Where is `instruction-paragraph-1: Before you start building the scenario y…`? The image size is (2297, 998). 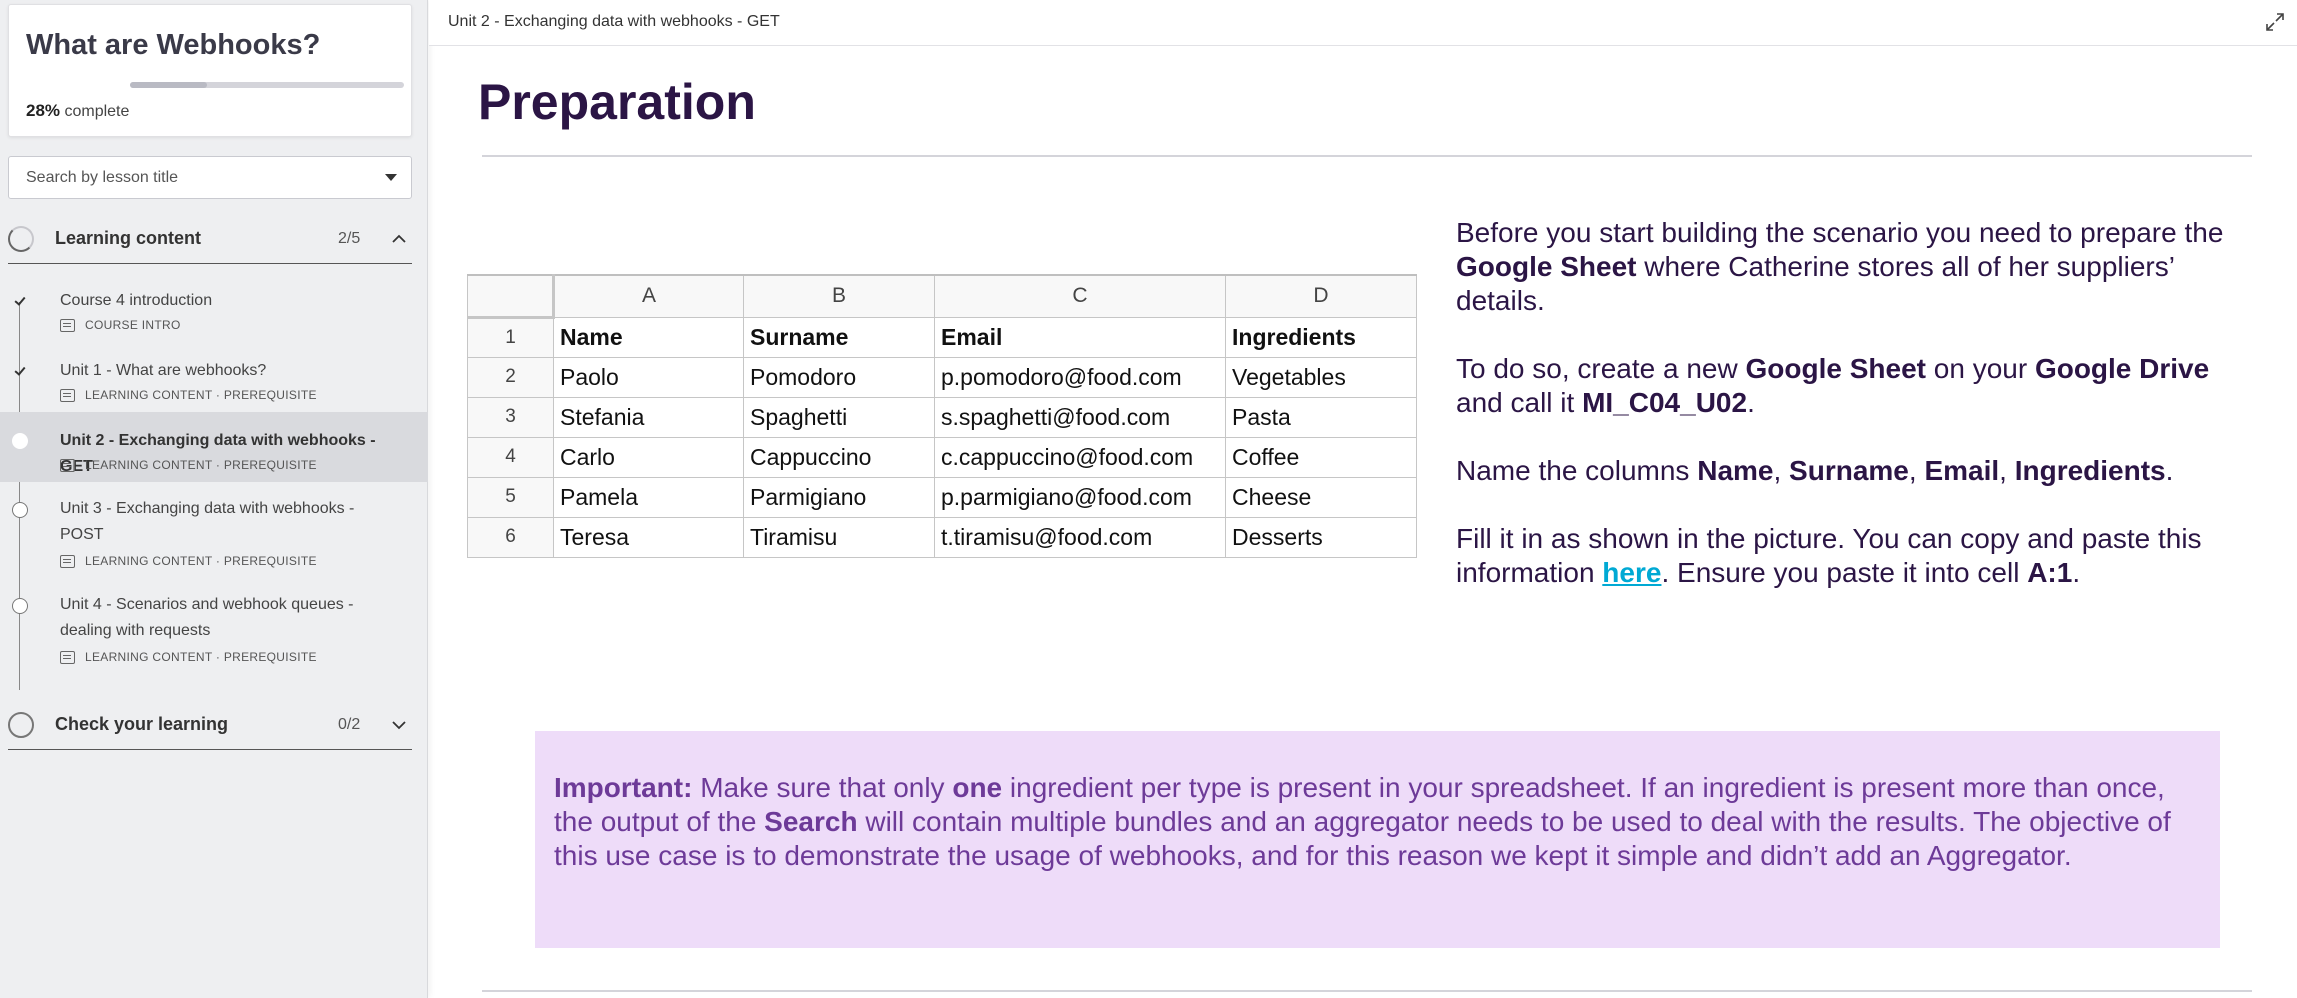 instruction-paragraph-1: Before you start building the scenario y… is located at coordinates (1851, 267).